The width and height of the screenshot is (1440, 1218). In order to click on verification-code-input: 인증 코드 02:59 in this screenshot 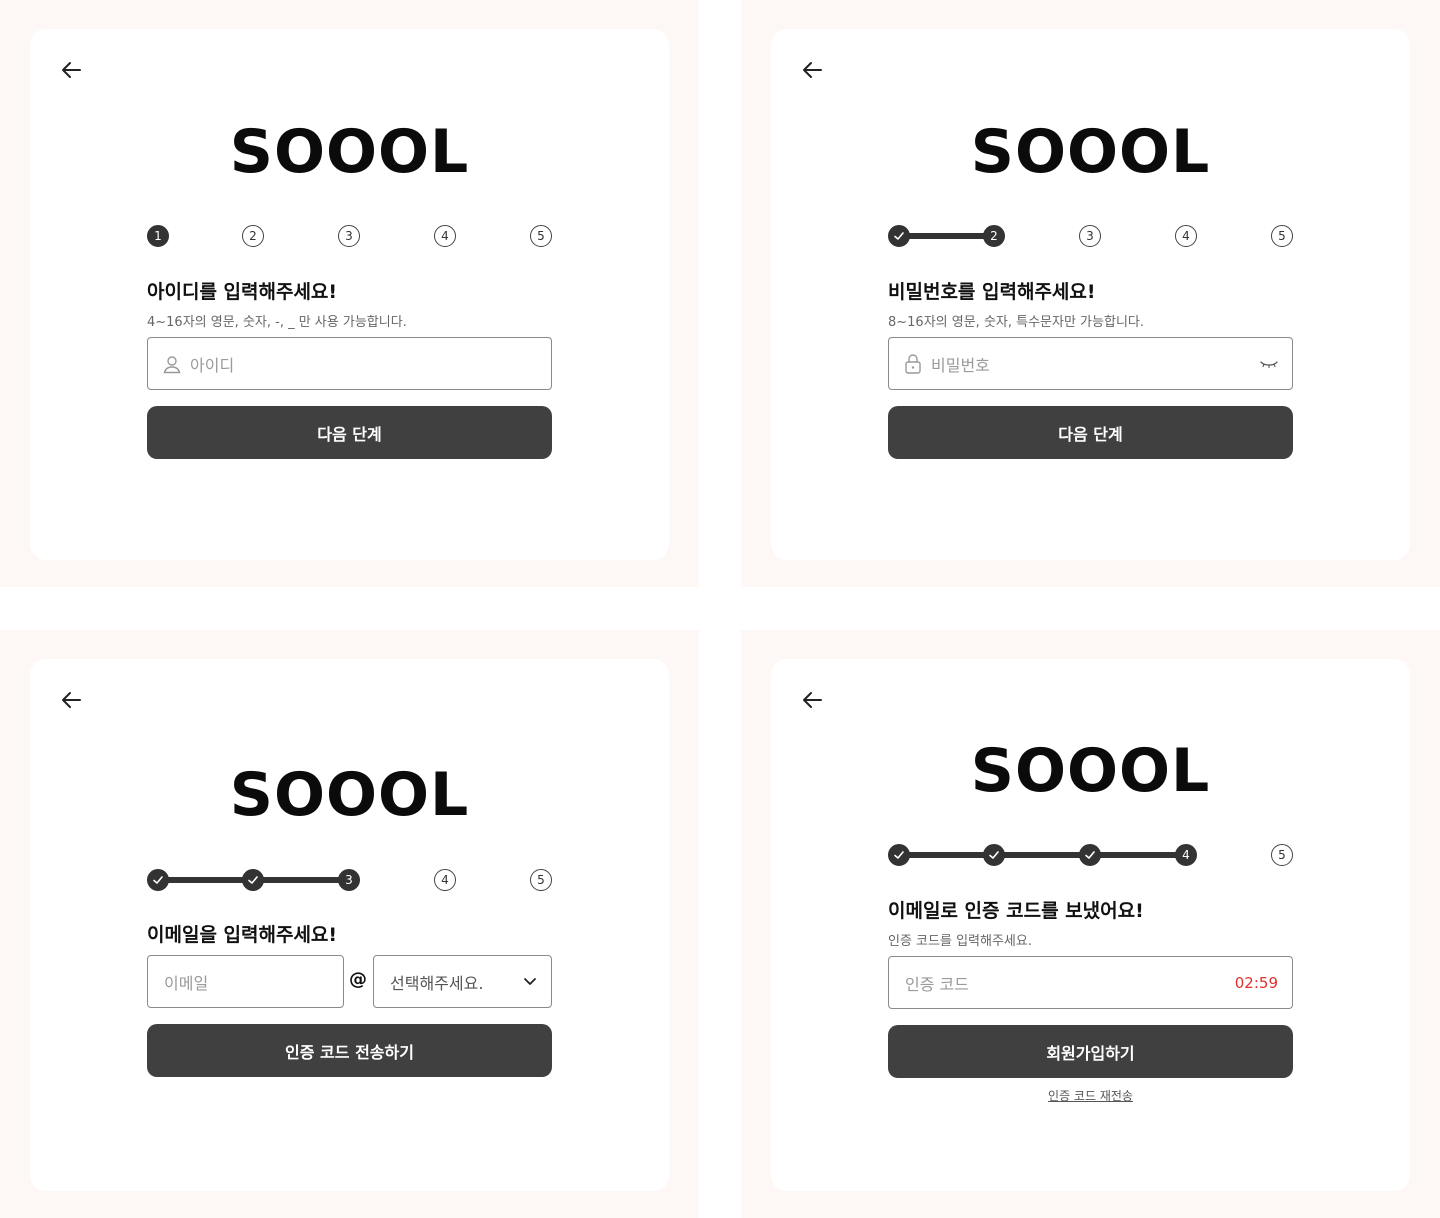, I will do `click(1090, 982)`.